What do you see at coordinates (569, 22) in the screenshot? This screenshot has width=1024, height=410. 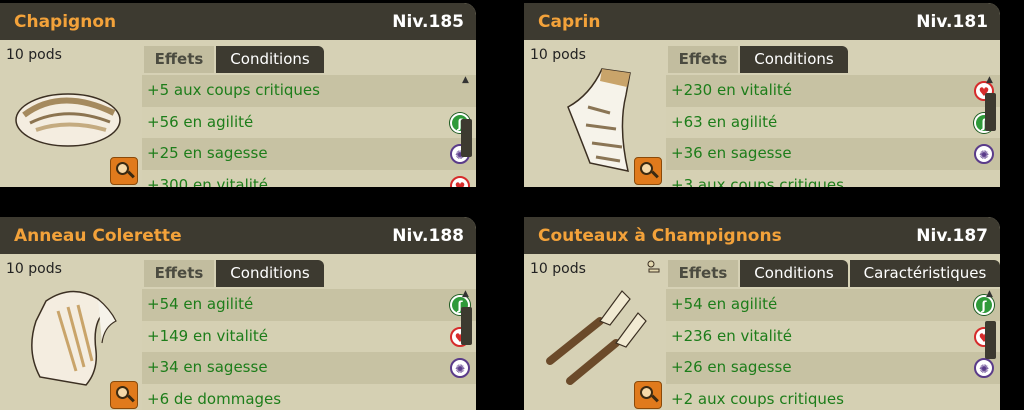 I see `item-name: Caprin` at bounding box center [569, 22].